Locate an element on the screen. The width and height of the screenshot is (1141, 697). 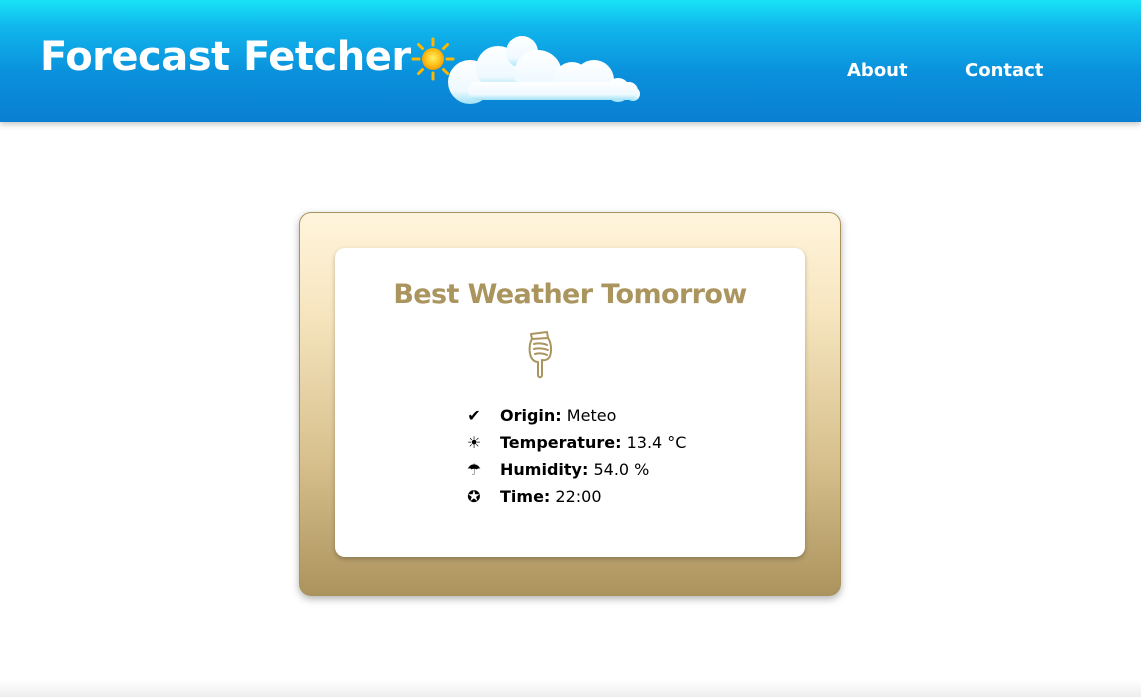
origin-value: Meteo is located at coordinates (591, 415).